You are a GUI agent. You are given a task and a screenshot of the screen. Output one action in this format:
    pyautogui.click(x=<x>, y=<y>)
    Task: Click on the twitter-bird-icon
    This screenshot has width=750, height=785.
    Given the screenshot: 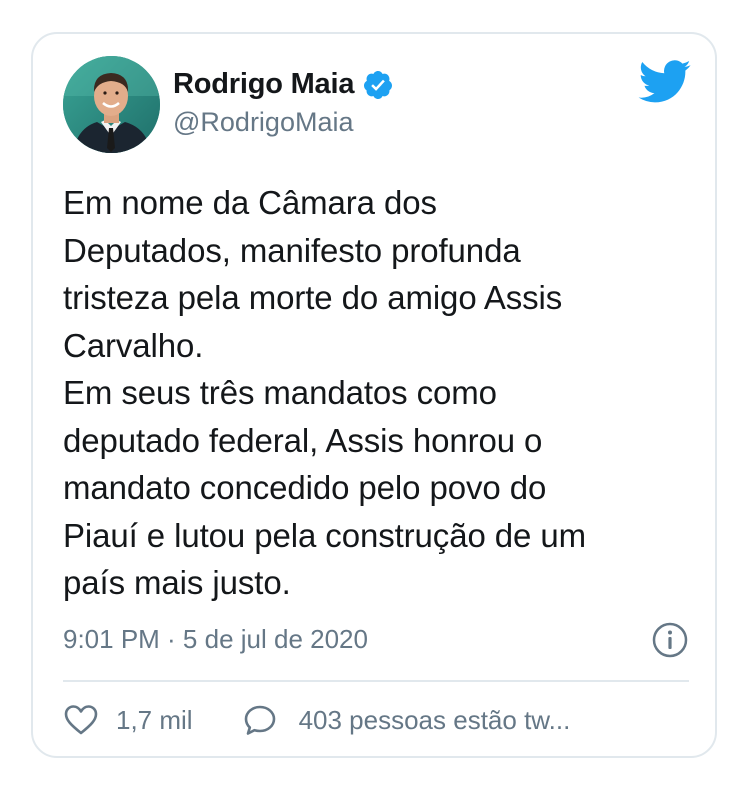 What is the action you would take?
    pyautogui.click(x=665, y=82)
    